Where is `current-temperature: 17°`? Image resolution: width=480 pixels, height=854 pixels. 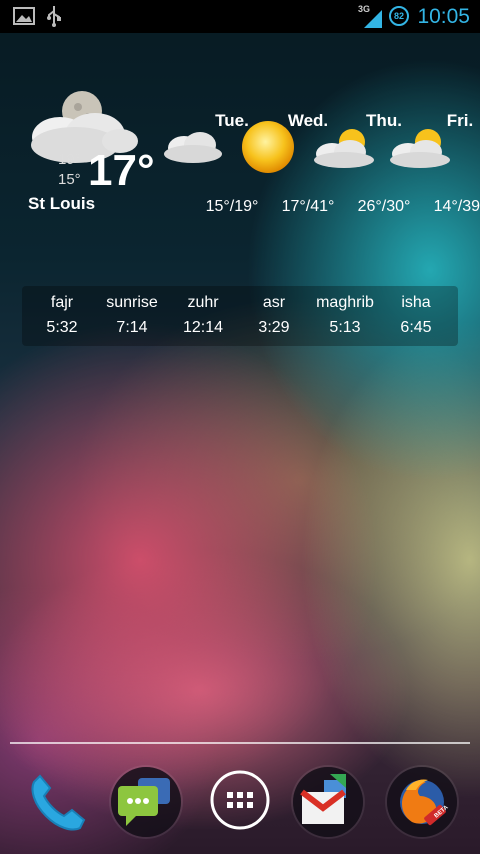
current-temperature: 17° is located at coordinates (121, 170).